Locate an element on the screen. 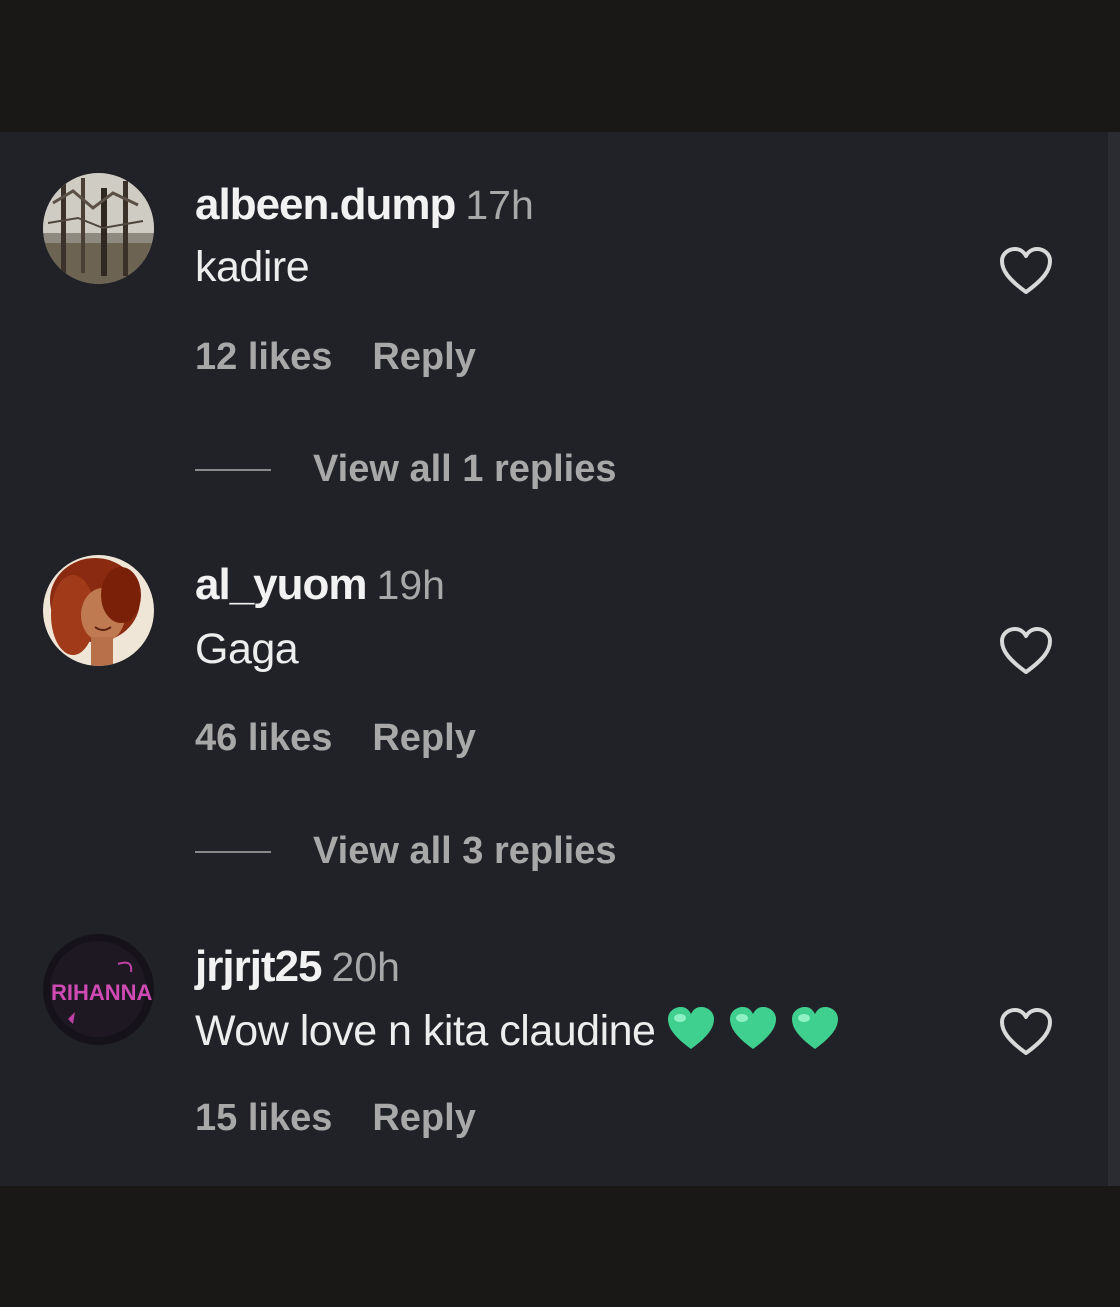 The width and height of the screenshot is (1120, 1307). username: albeen.dump is located at coordinates (325, 204).